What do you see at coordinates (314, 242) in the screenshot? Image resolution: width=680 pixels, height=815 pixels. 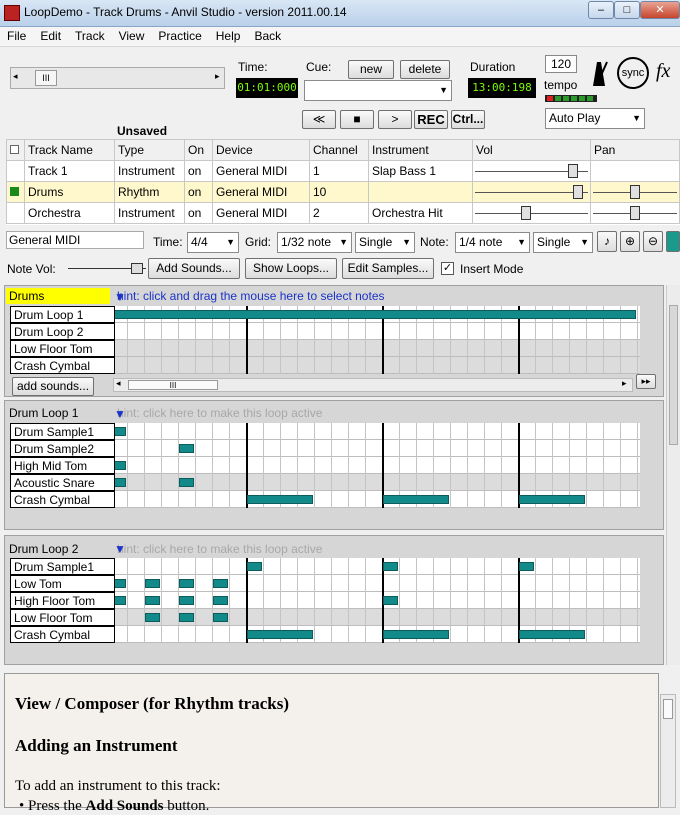 I see `grid-select: 1/32 note ▼` at bounding box center [314, 242].